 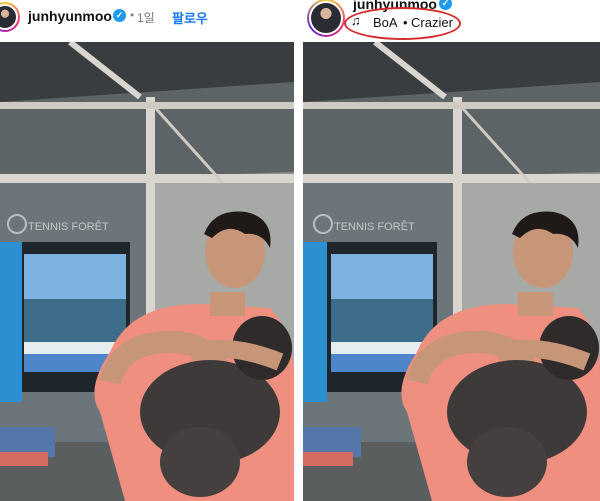 What do you see at coordinates (402, 23) in the screenshot?
I see `annotation-circle` at bounding box center [402, 23].